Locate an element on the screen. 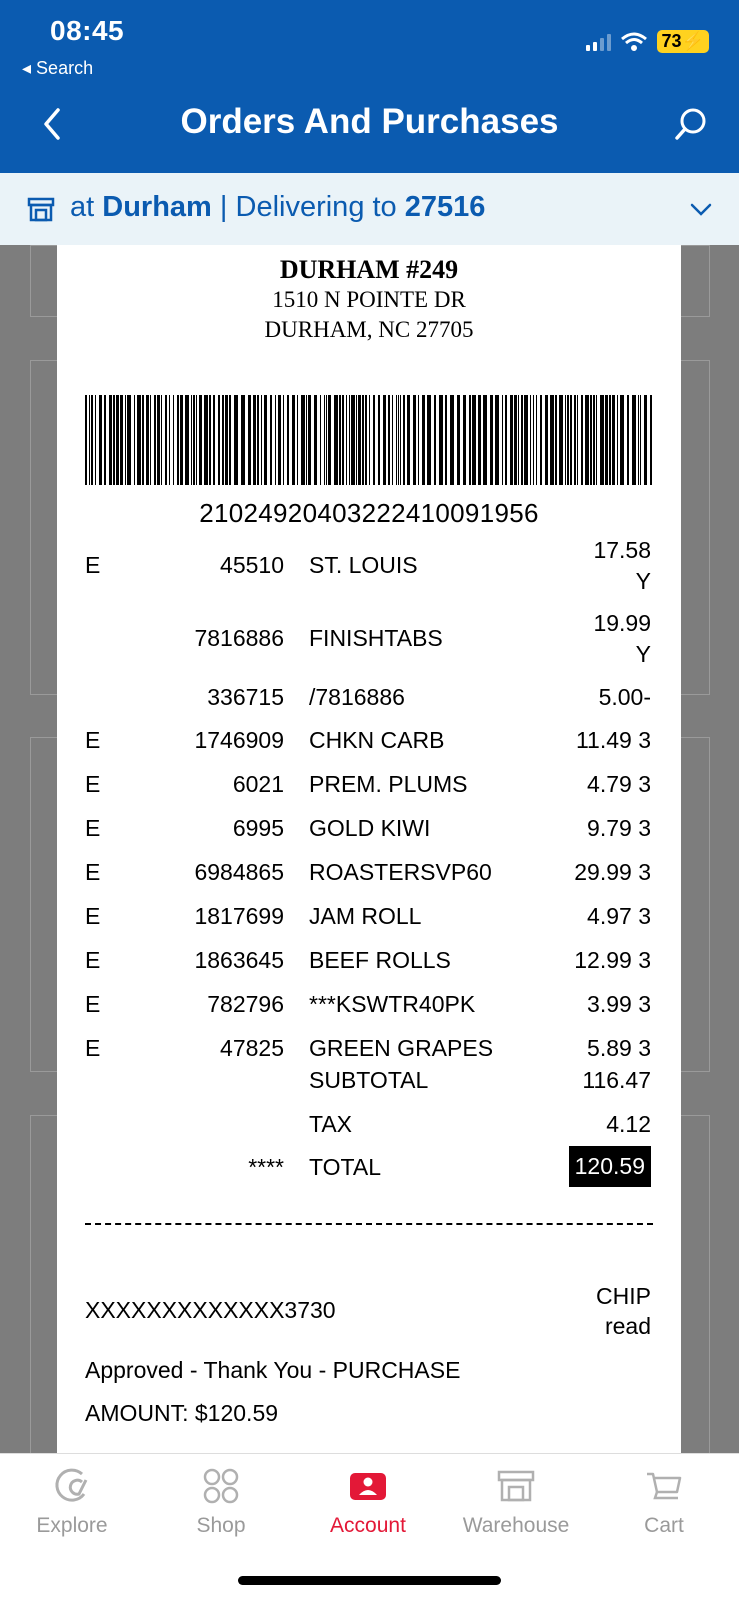 The width and height of the screenshot is (739, 1600). item-price: 17.58 is located at coordinates (622, 550).